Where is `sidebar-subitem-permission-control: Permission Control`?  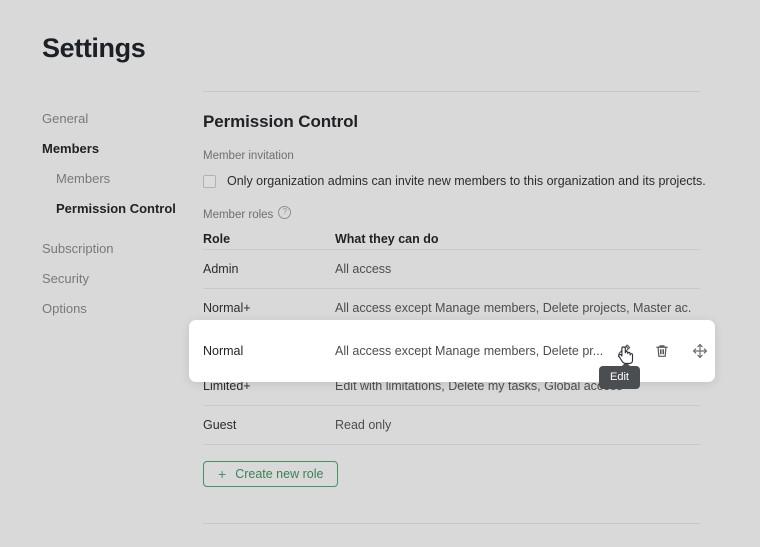 sidebar-subitem-permission-control: Permission Control is located at coordinates (117, 209).